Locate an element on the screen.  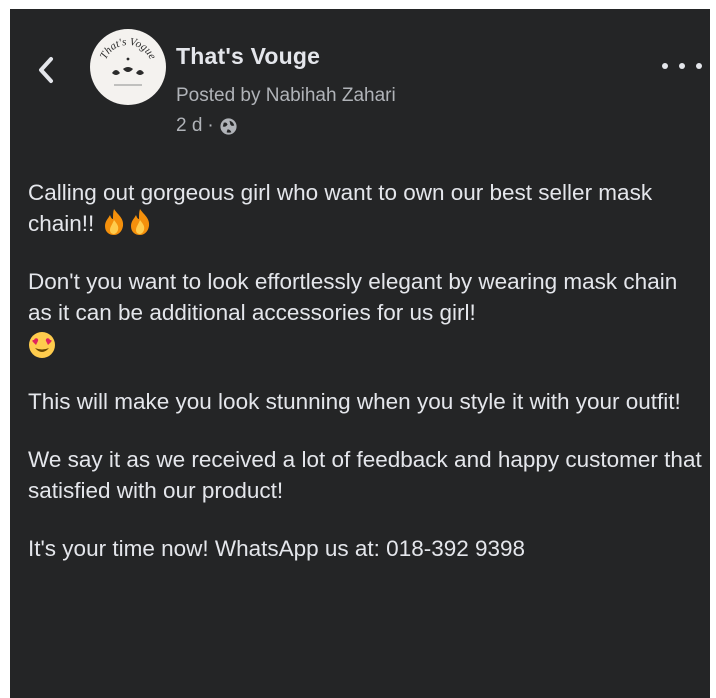
chevron-left-icon is located at coordinates (46, 70).